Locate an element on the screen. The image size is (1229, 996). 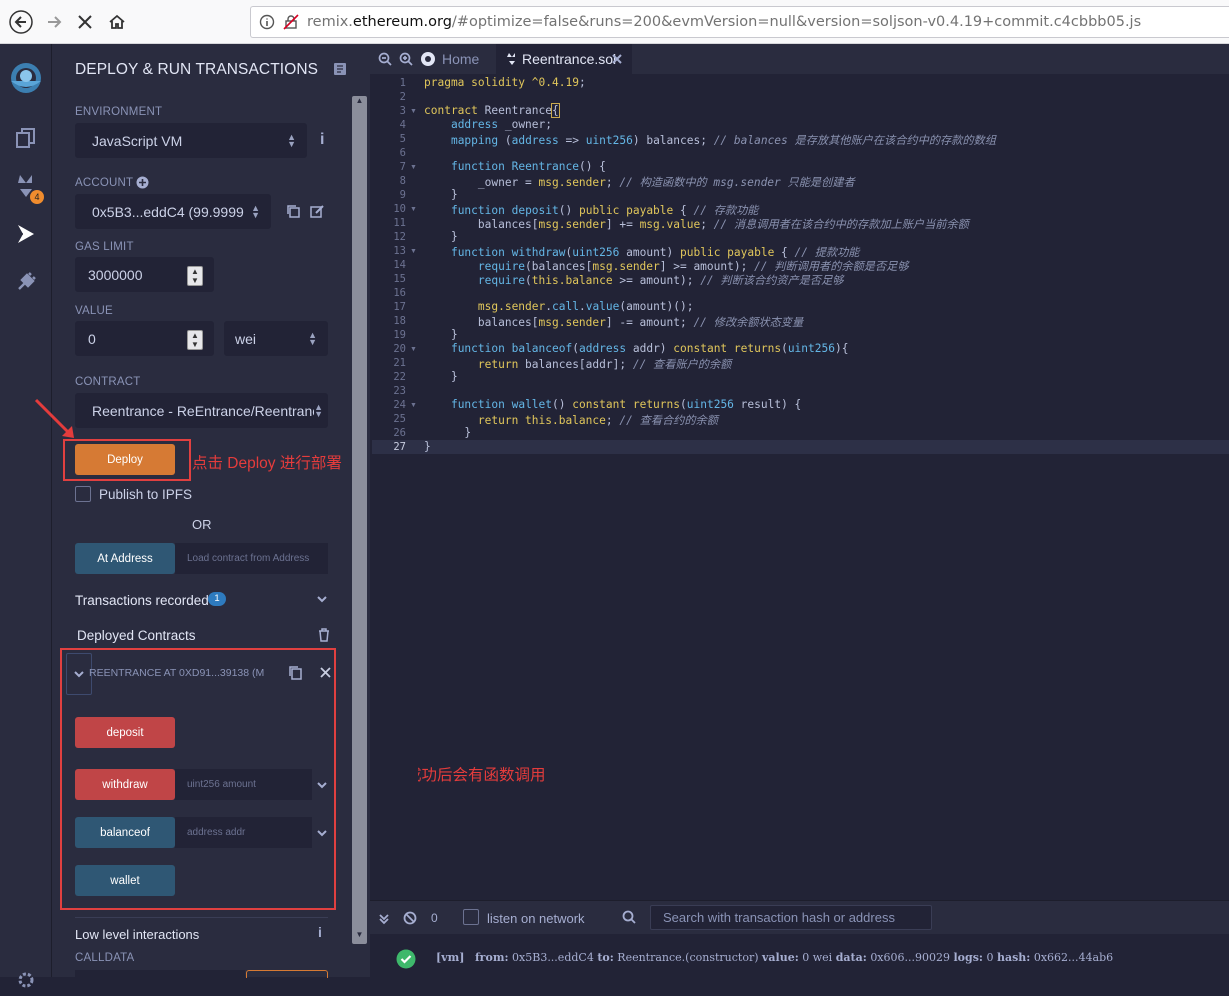
line-number: 27 is located at coordinates (399, 447).